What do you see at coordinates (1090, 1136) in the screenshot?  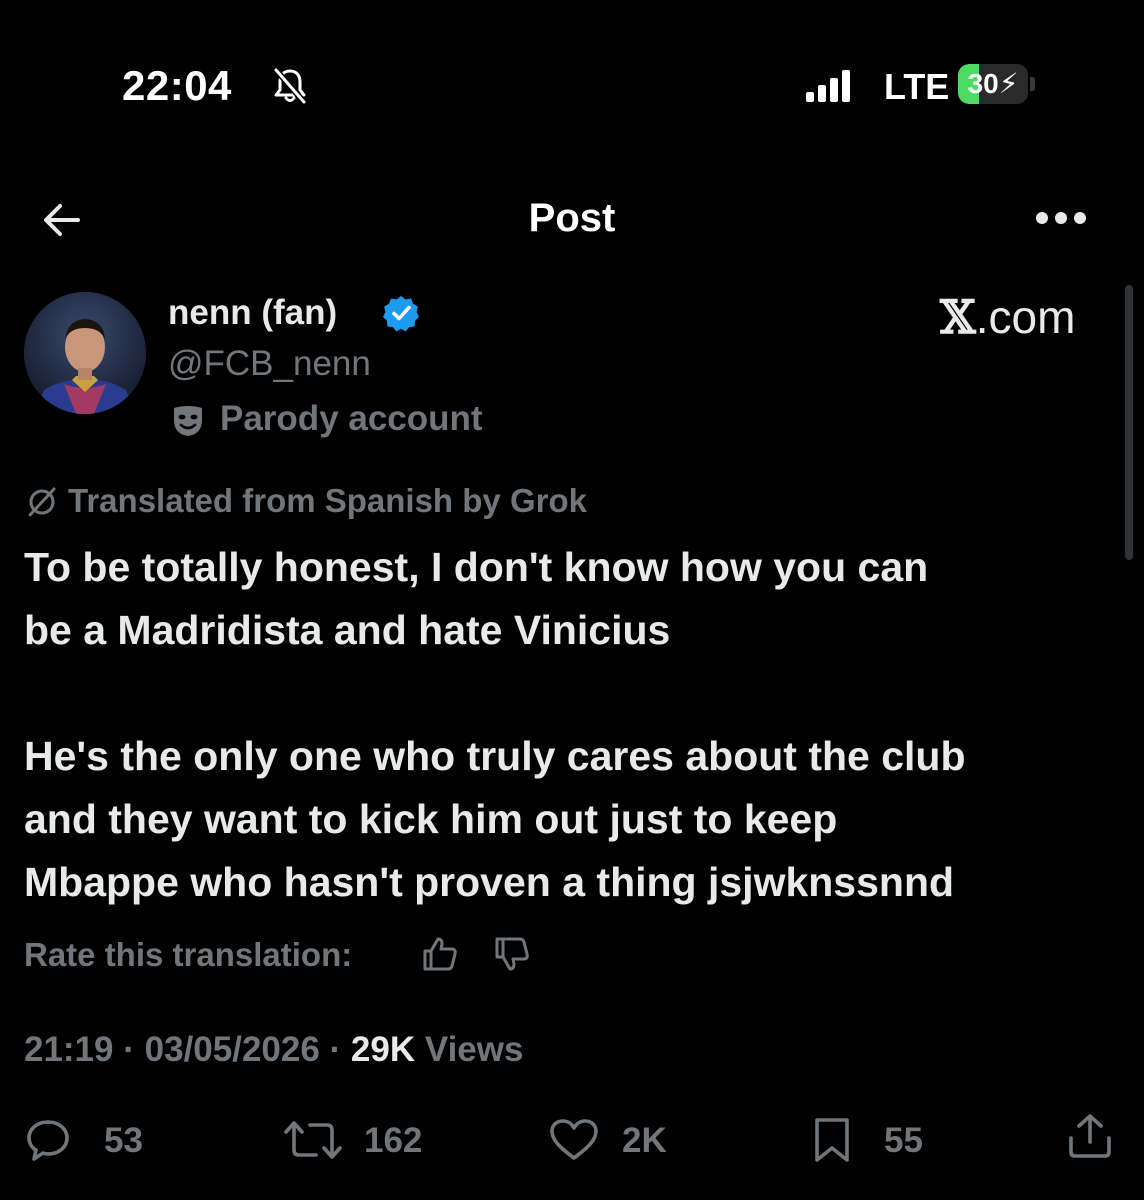 I see `share-icon` at bounding box center [1090, 1136].